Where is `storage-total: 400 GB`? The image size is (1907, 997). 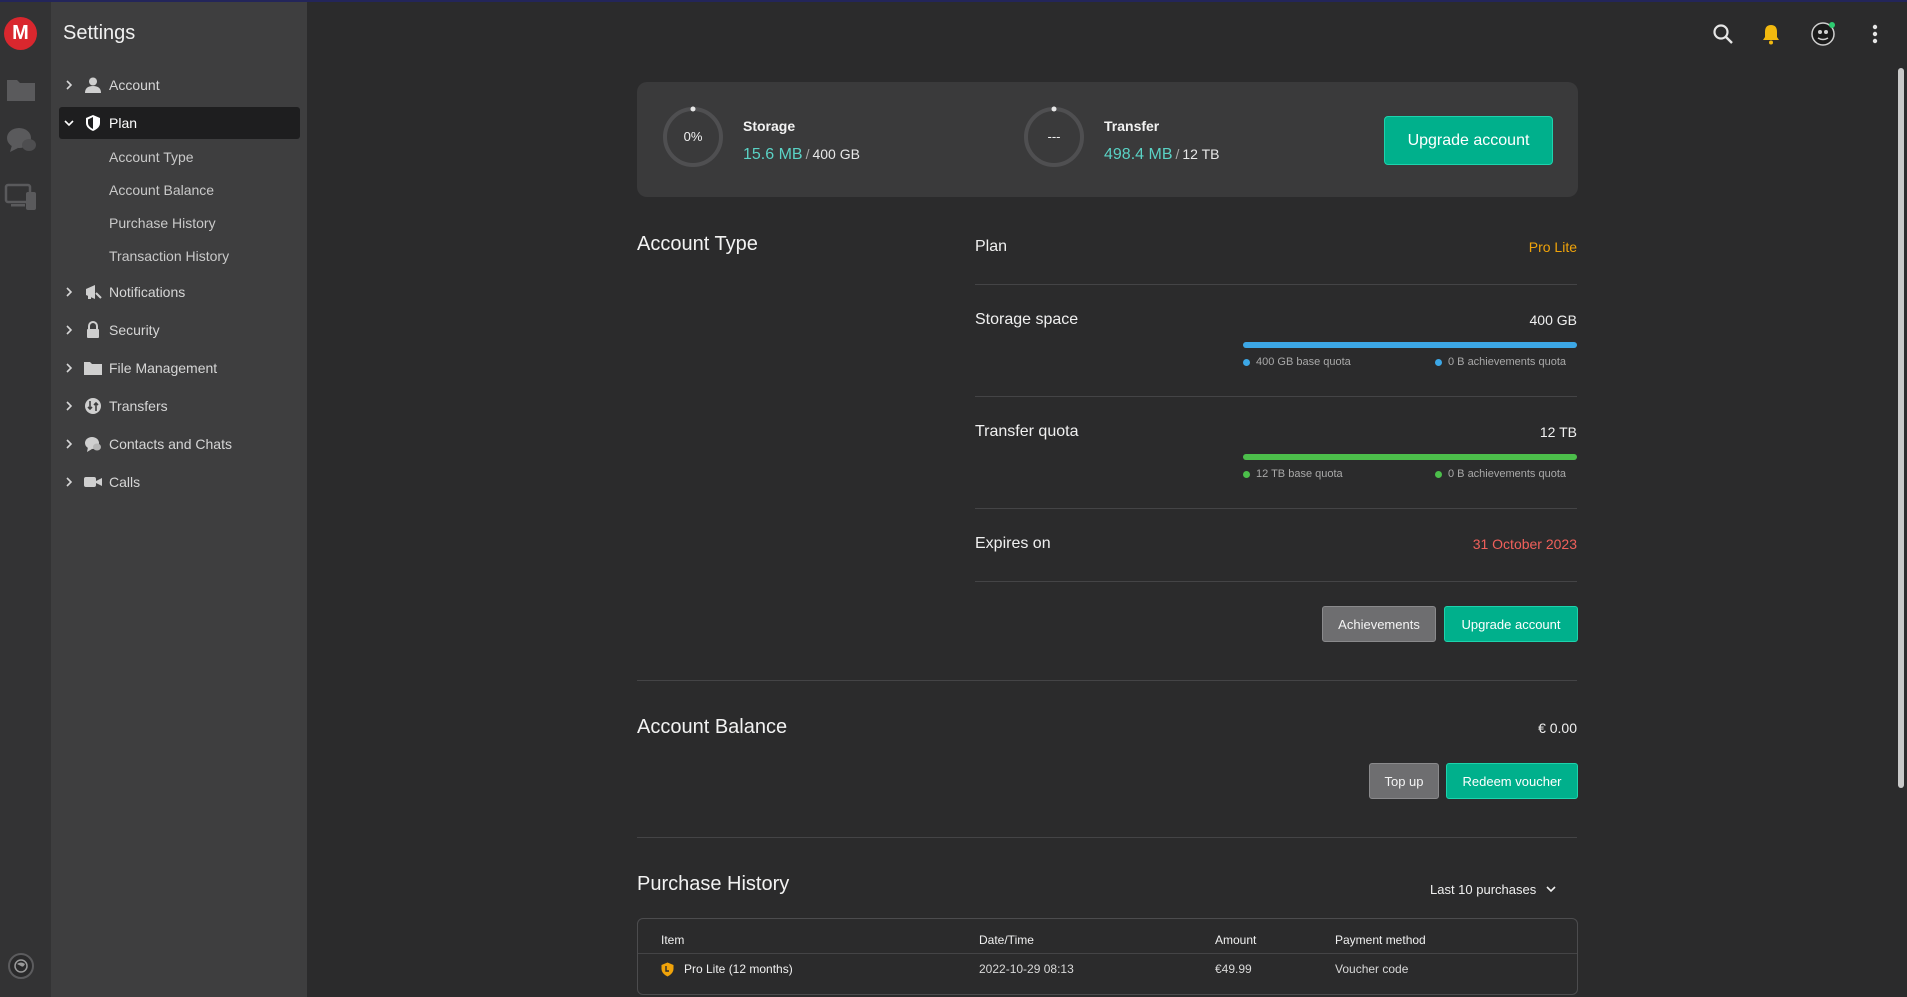 storage-total: 400 GB is located at coordinates (836, 154).